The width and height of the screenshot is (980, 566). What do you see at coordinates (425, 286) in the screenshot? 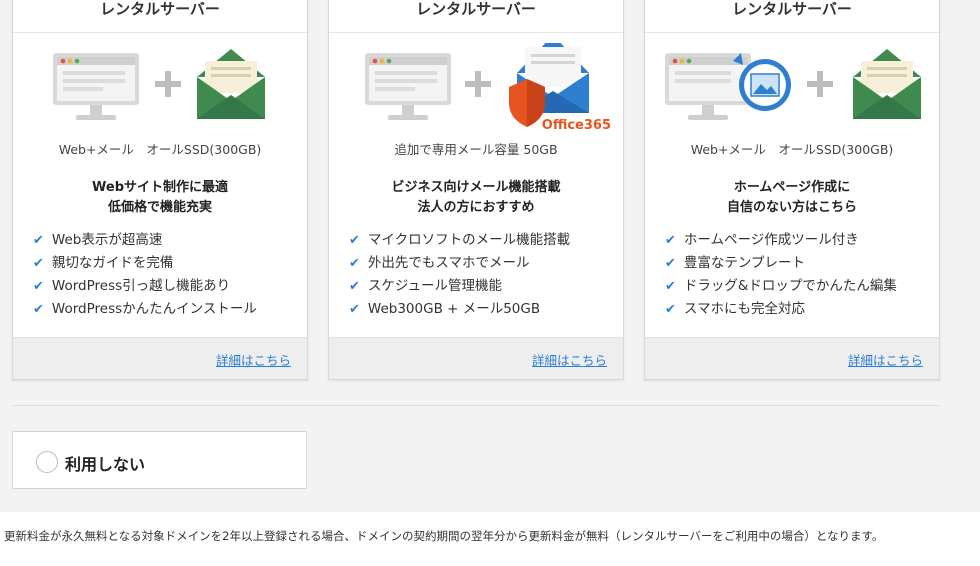
I see `feature-item: ✔ スケジュール管理機能` at bounding box center [425, 286].